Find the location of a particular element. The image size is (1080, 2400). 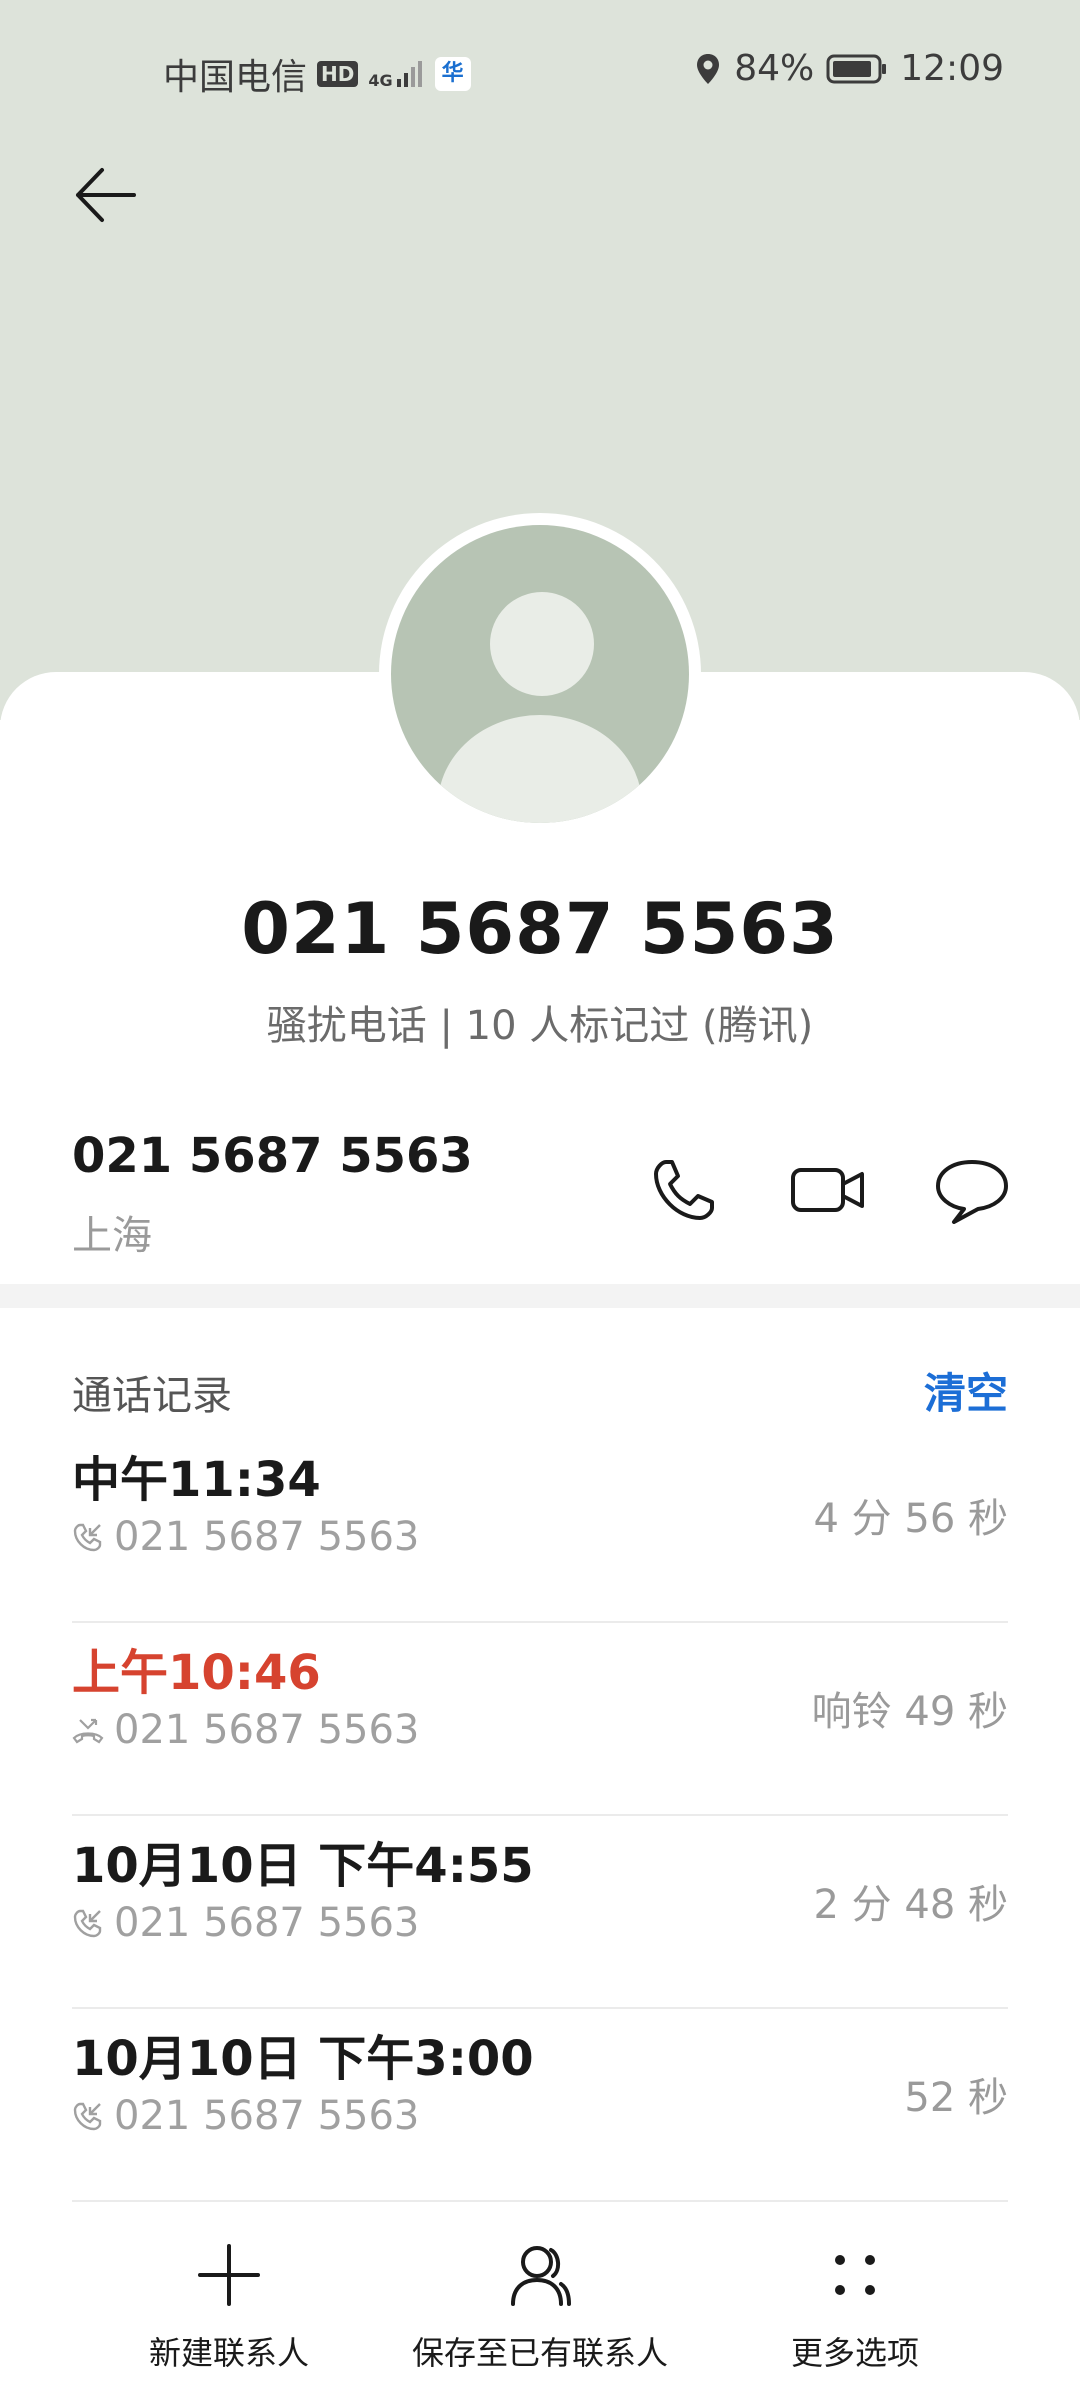

location-icon is located at coordinates (708, 68).